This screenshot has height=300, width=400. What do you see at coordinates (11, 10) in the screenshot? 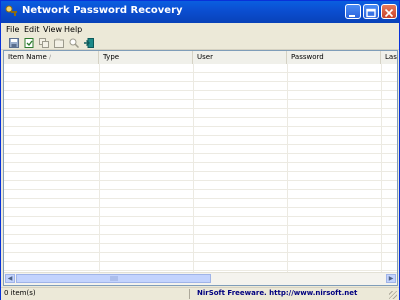
I see `app-icon` at bounding box center [11, 10].